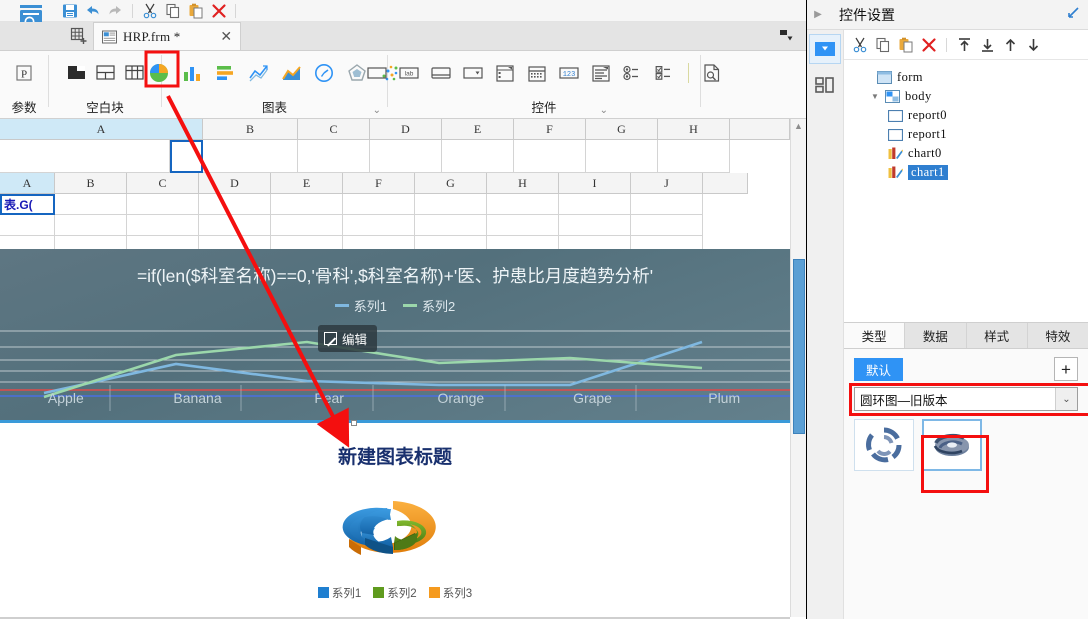 The height and width of the screenshot is (619, 1088). I want to click on column-chart-icon, so click(192, 73).